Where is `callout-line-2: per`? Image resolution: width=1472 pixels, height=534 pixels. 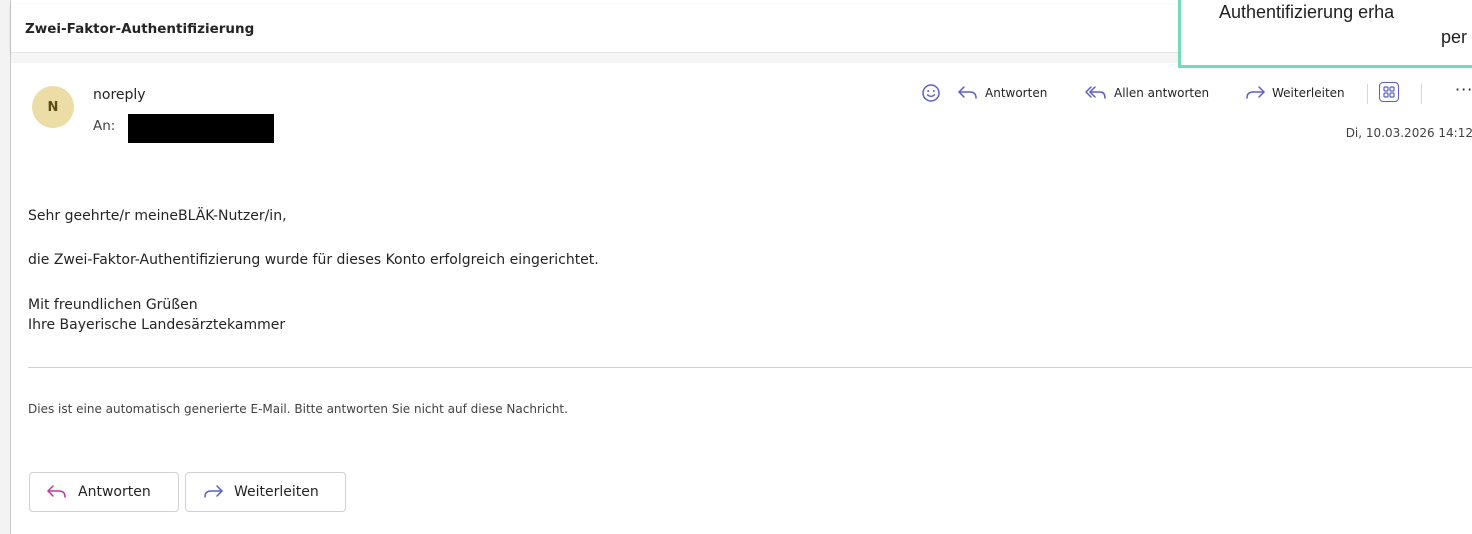 callout-line-2: per is located at coordinates (1454, 37).